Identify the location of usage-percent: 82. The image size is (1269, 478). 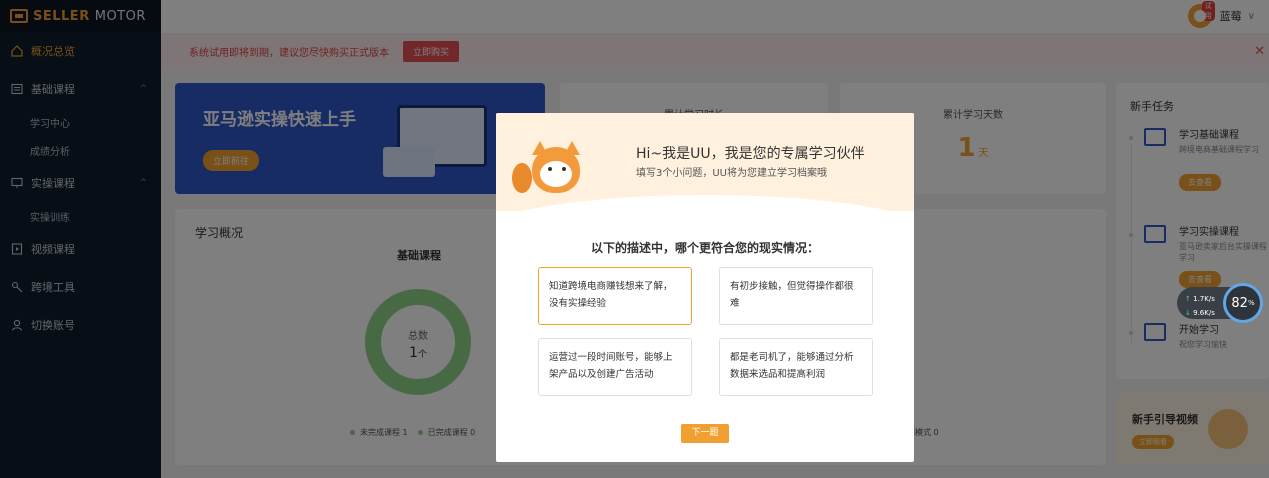
(1239, 303).